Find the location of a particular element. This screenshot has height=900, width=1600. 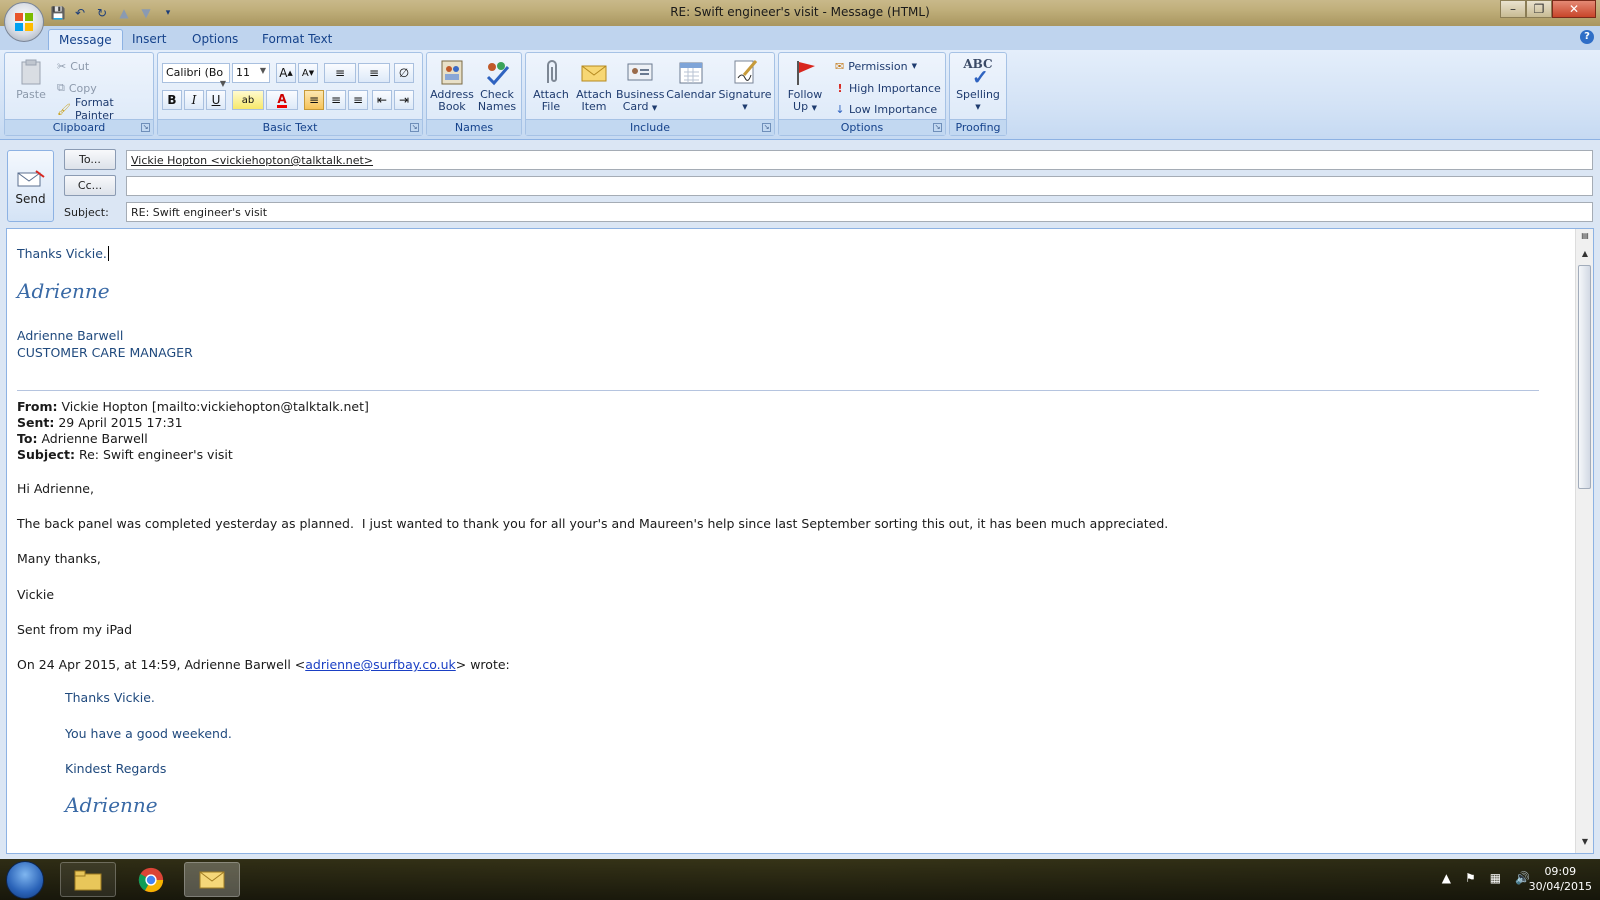

group-label-basic-text: Basic Text is located at coordinates (290, 127).